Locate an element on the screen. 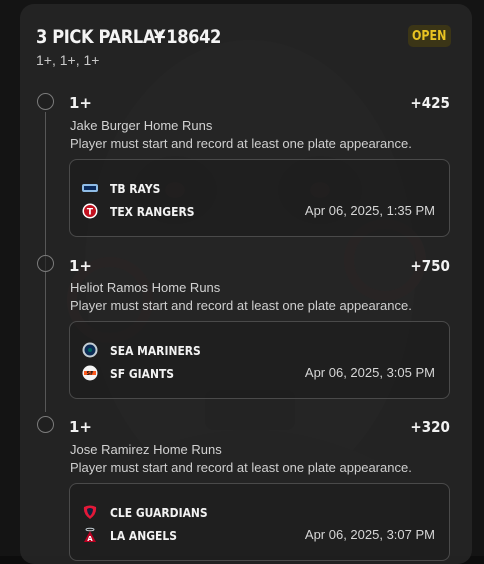  leg-market: Jake Burger Home Runs is located at coordinates (141, 125).